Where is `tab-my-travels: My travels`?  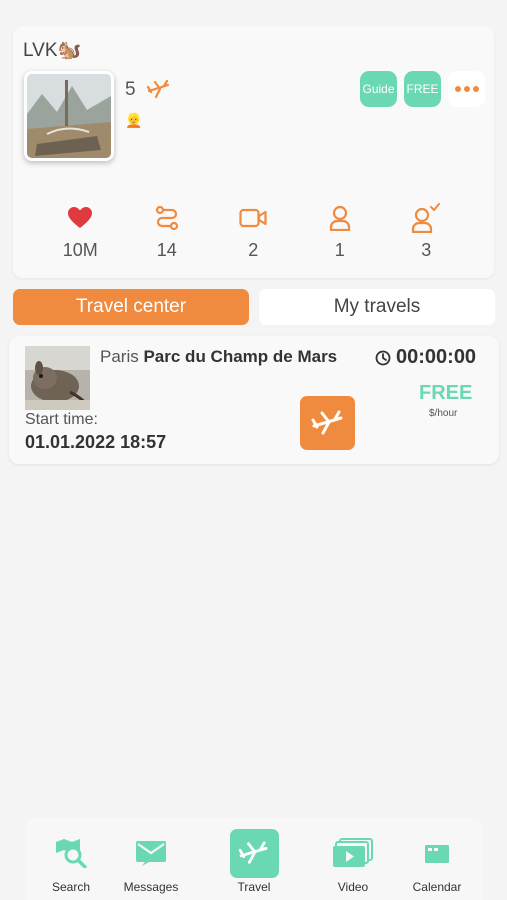
tab-my-travels: My travels is located at coordinates (377, 307).